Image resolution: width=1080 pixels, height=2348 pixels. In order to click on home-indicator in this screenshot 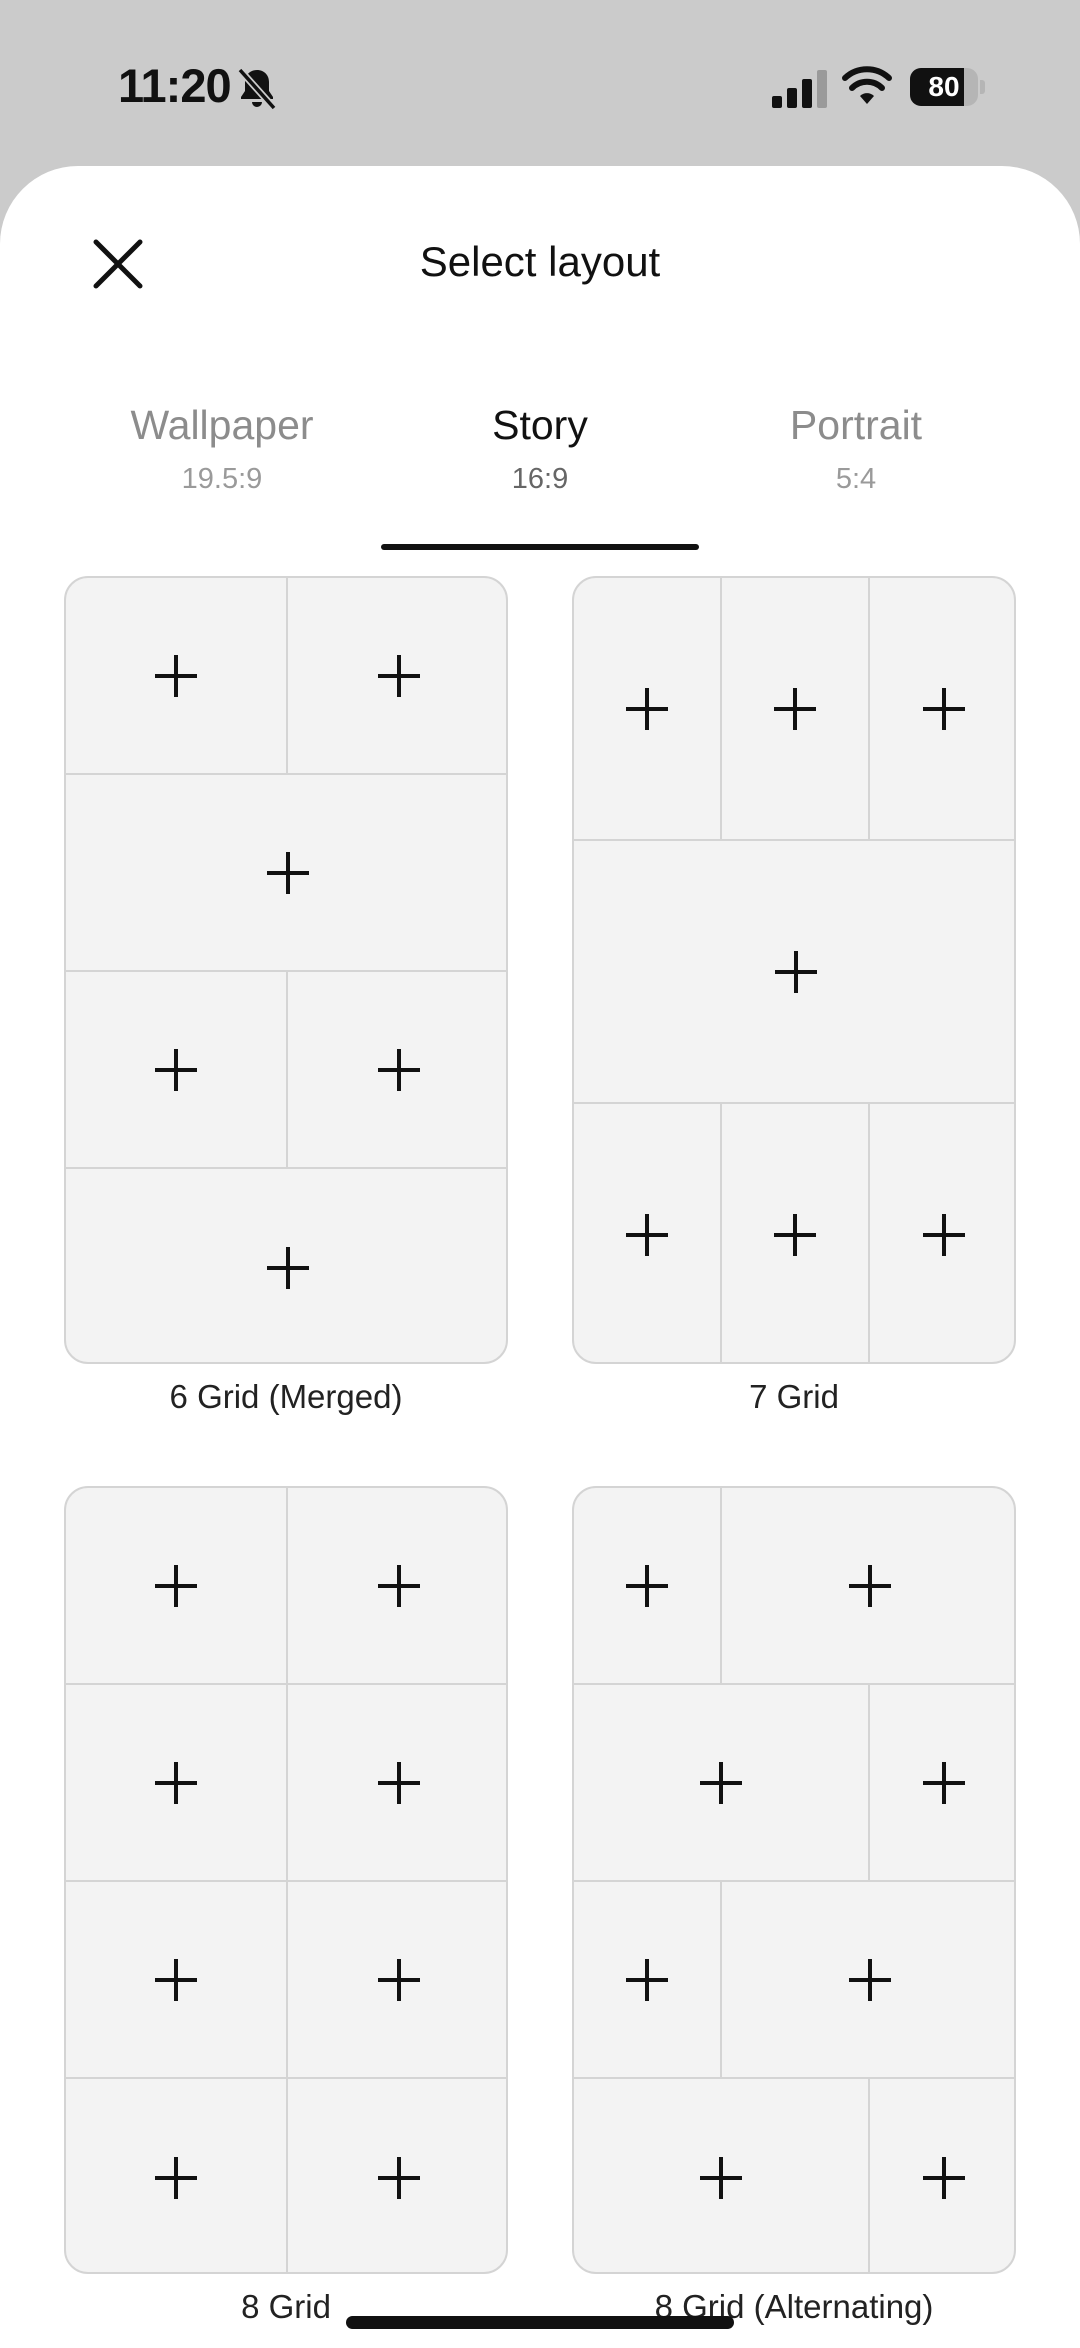, I will do `click(540, 2322)`.